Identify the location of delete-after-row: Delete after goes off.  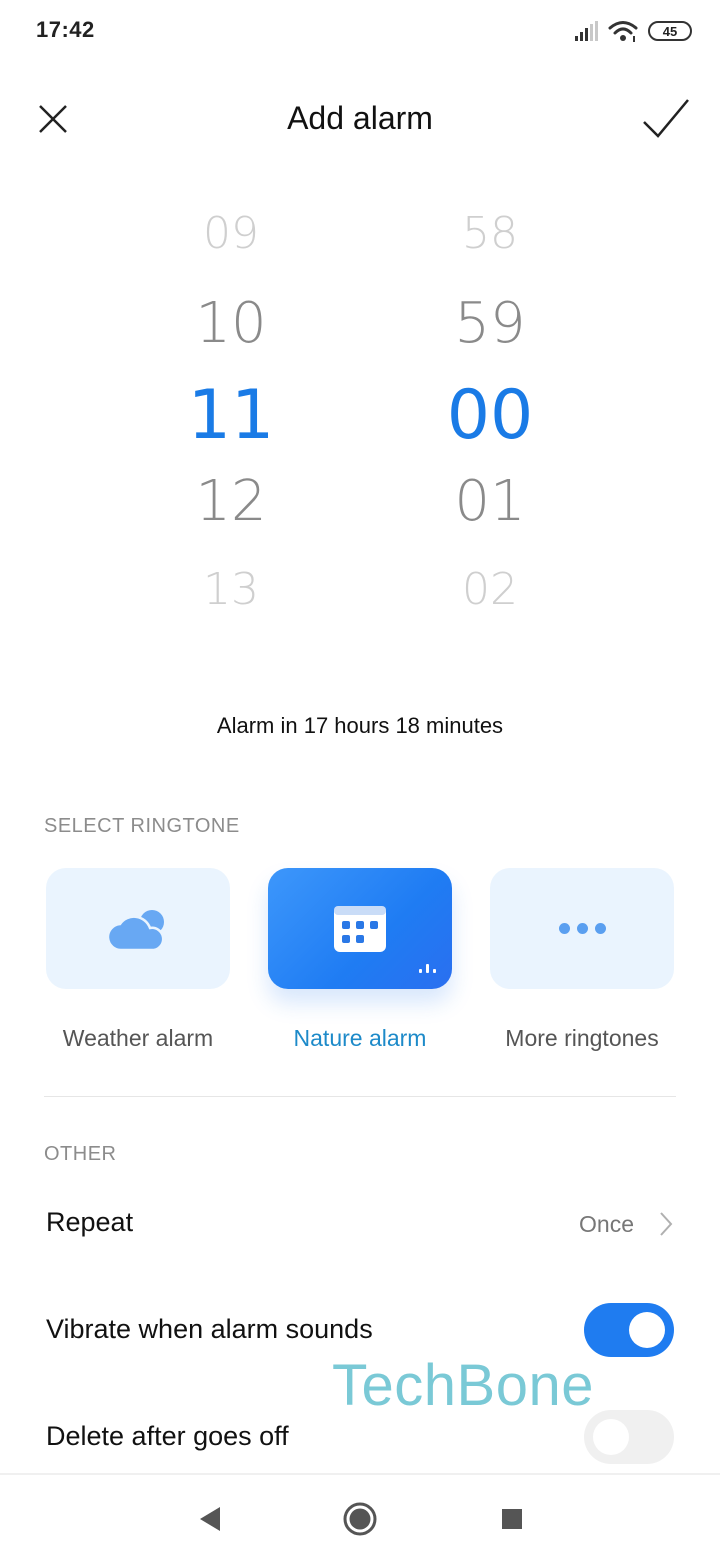
(360, 1437).